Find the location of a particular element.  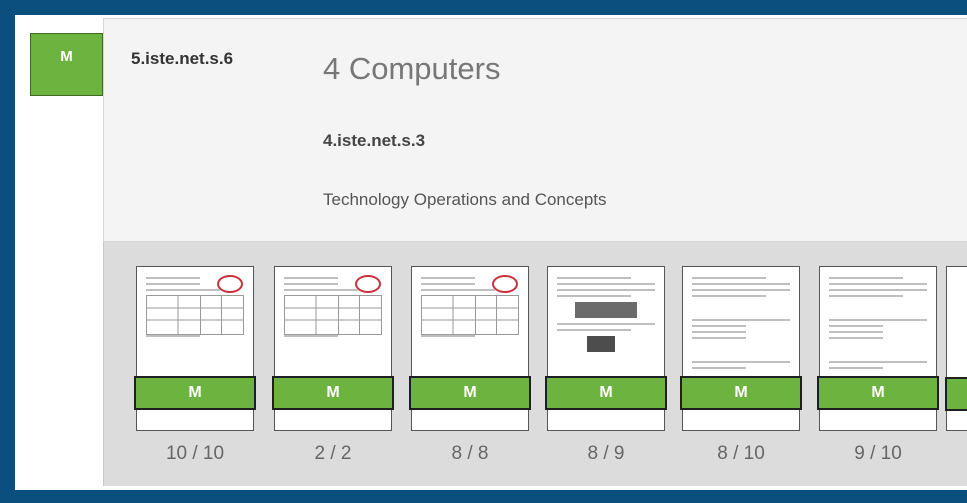

work-sample: M 10 / 10 is located at coordinates (195, 365).